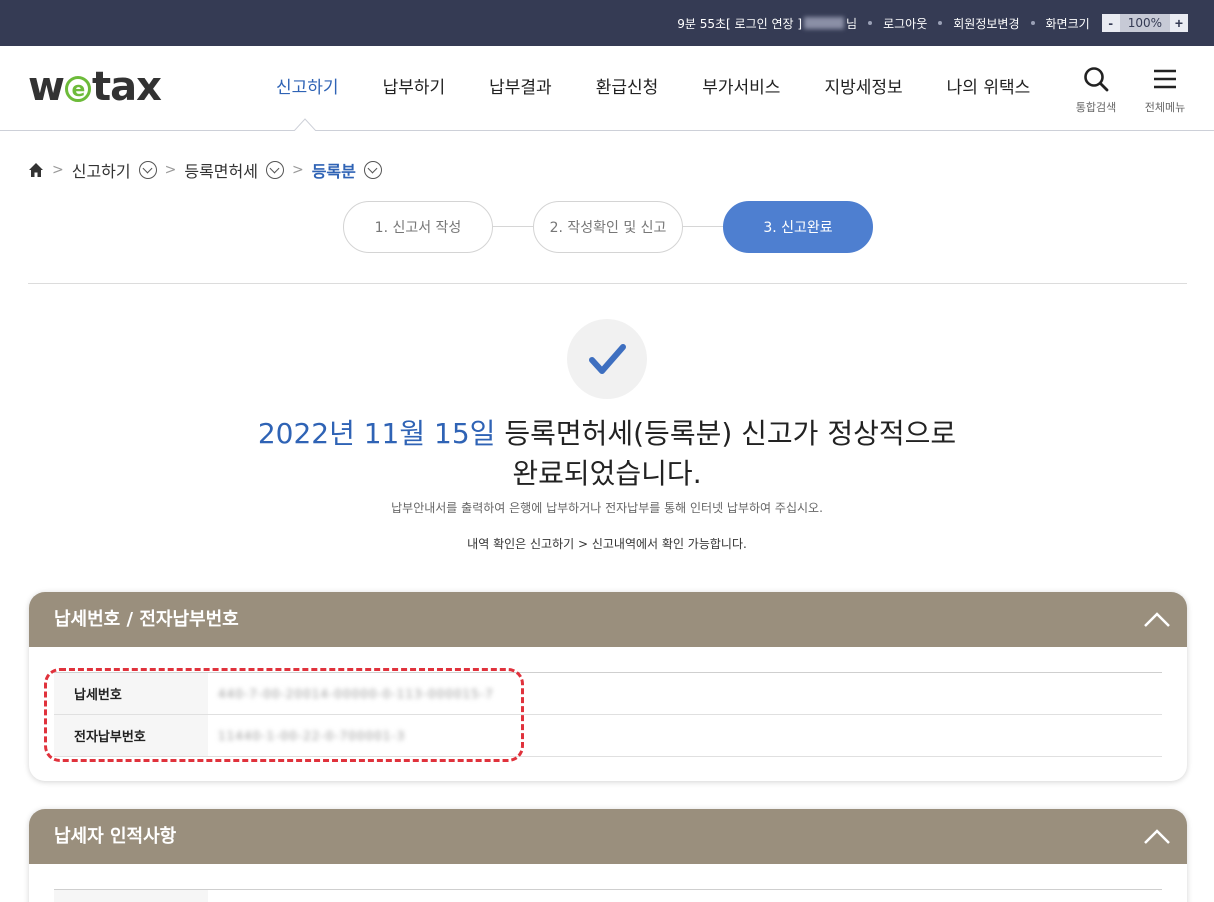 This screenshot has width=1214, height=902. Describe the element at coordinates (1165, 79) in the screenshot. I see `hamburger-icon` at that location.